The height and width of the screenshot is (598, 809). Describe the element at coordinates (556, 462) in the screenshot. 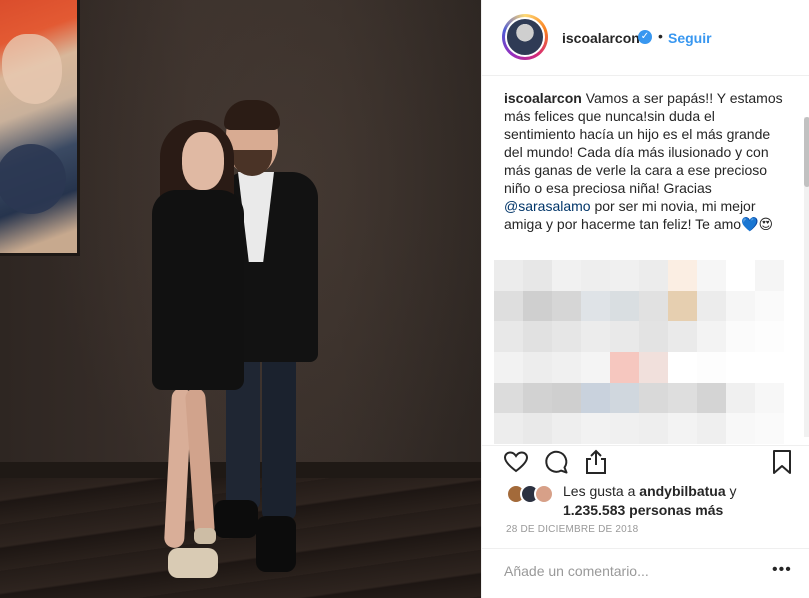

I see `comment-icon` at that location.